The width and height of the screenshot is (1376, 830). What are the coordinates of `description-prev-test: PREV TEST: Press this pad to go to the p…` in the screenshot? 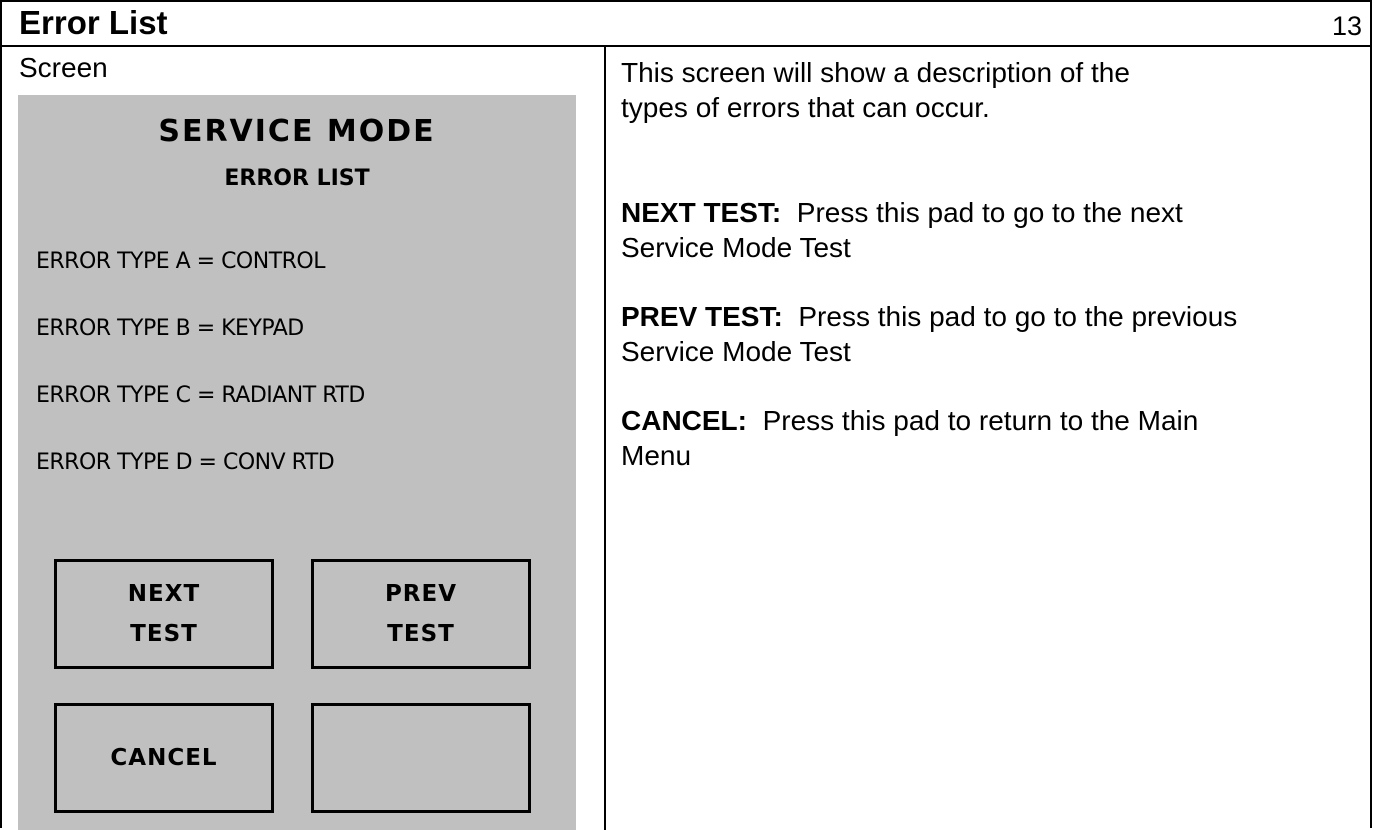 It's located at (931, 334).